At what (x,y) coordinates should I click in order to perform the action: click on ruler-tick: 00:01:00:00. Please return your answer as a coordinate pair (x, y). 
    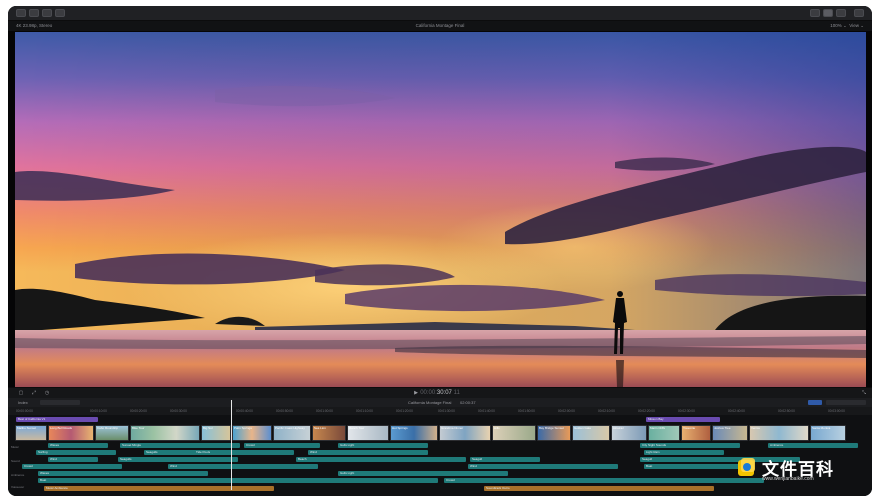
    Looking at the image, I should click on (324, 411).